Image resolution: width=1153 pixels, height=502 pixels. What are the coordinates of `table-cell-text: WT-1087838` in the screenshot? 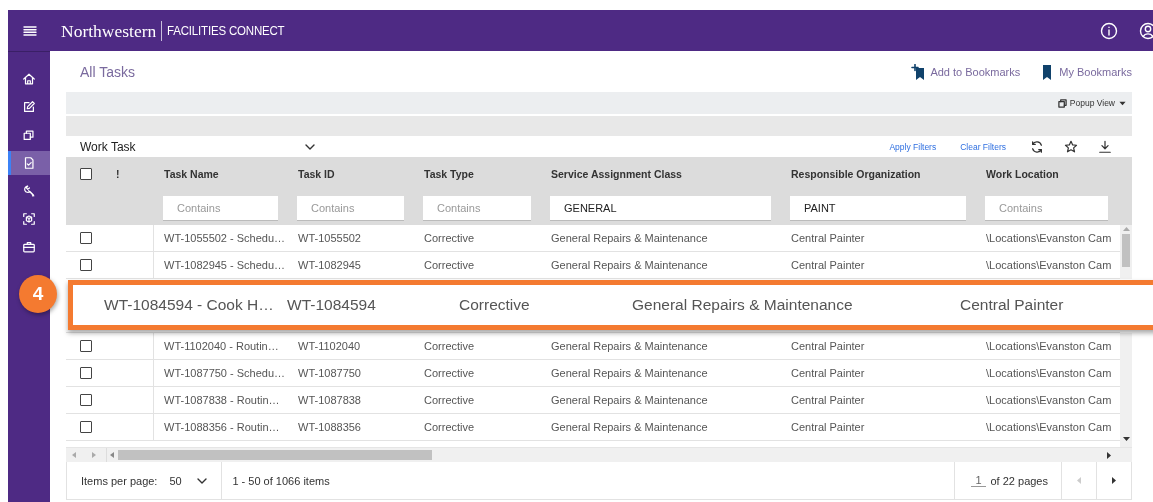 It's located at (329, 400).